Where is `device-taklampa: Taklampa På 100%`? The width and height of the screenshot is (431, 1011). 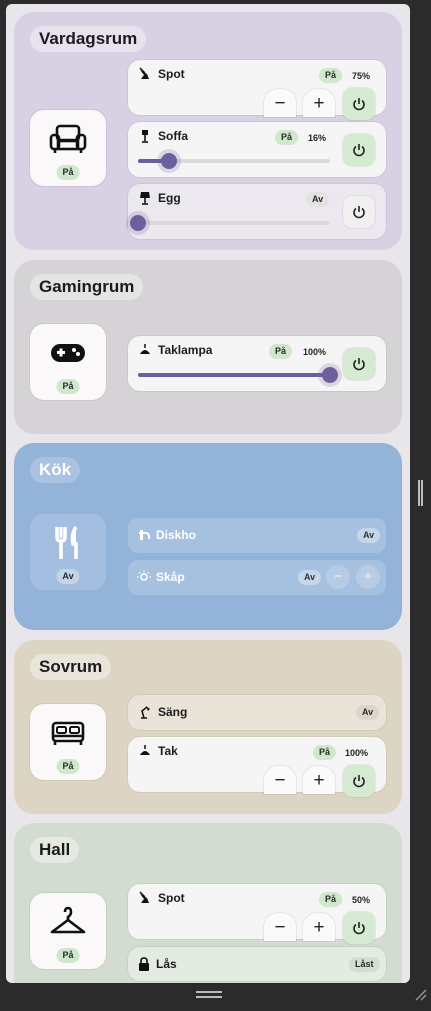 device-taklampa: Taklampa På 100% is located at coordinates (257, 363).